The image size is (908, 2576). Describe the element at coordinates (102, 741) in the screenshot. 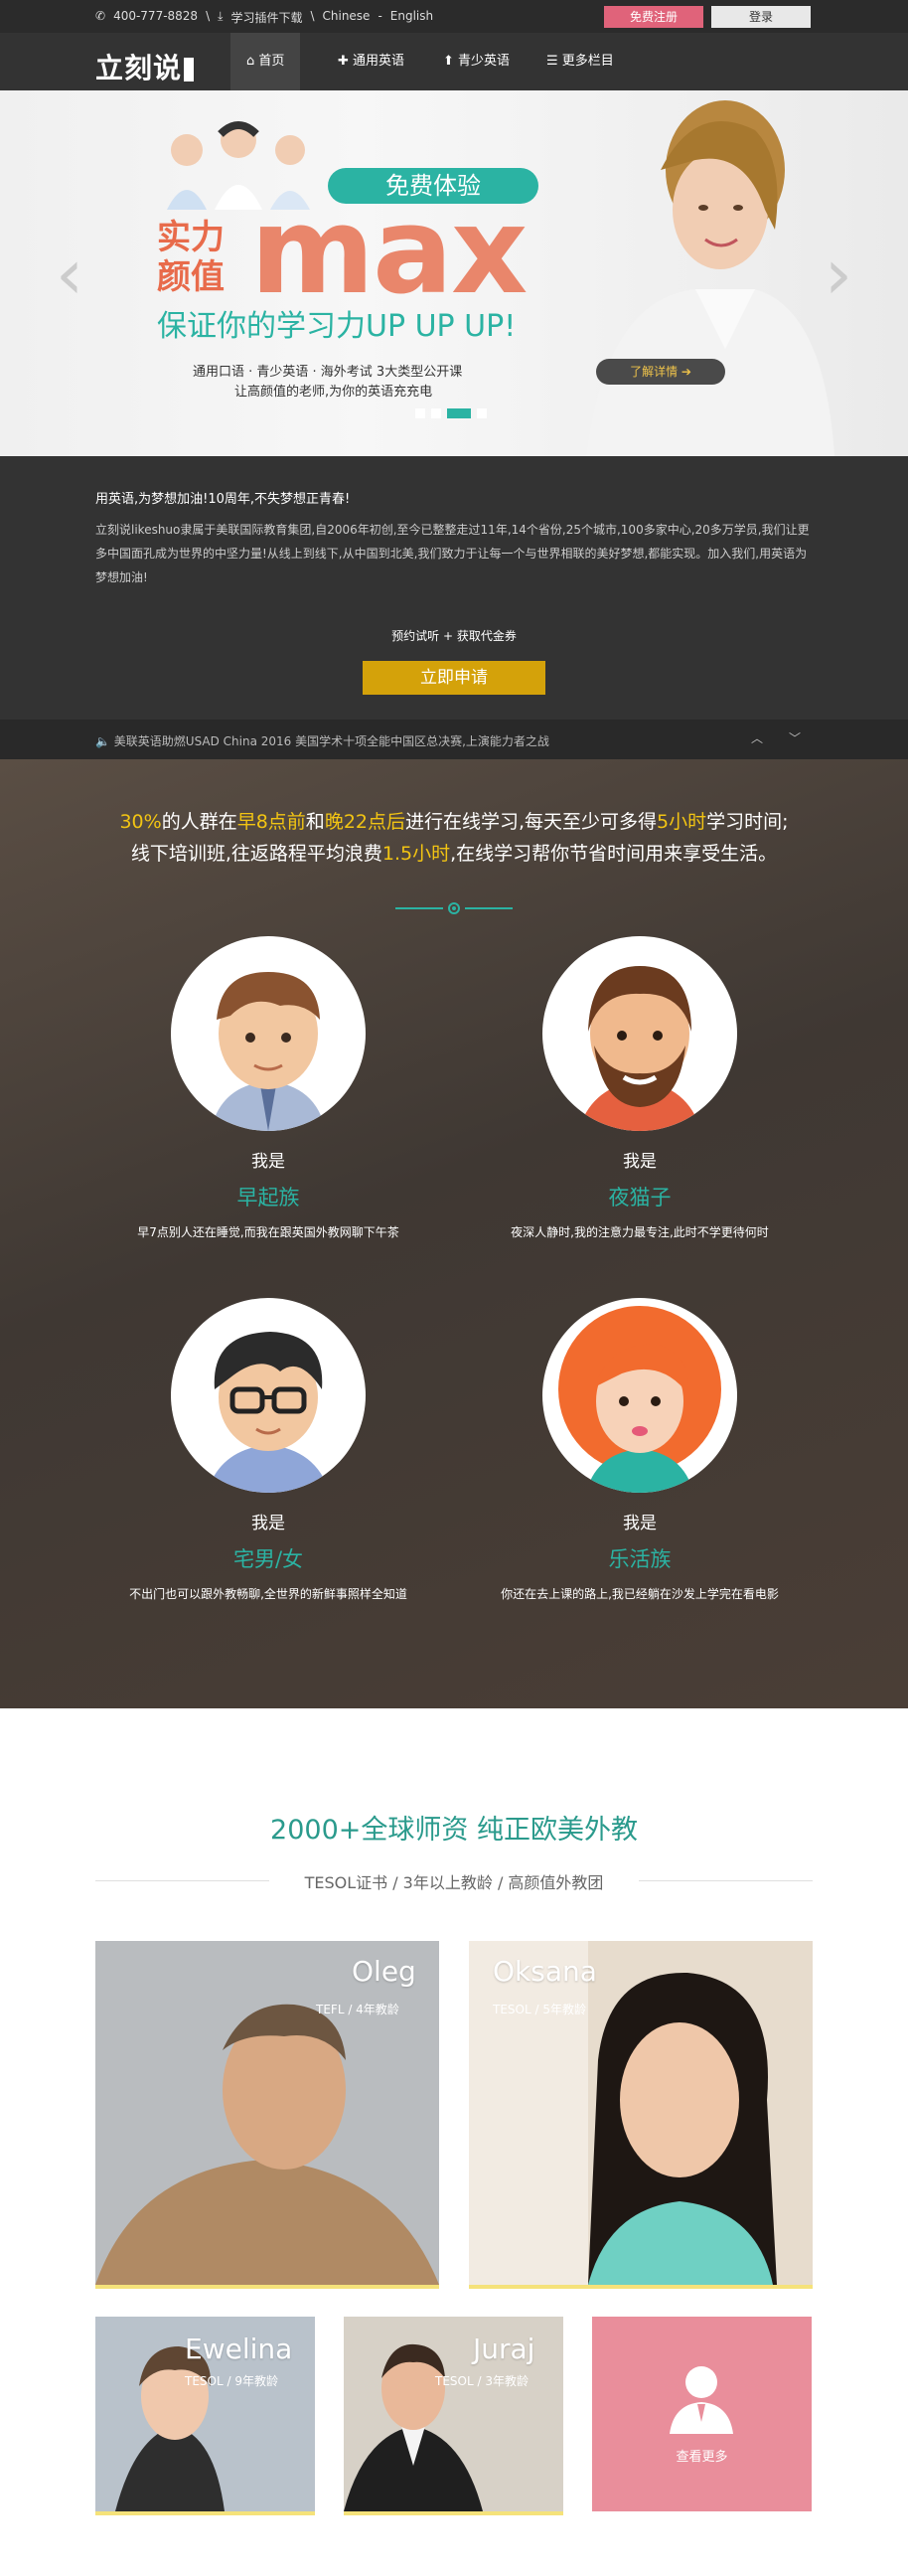

I see `speaker-icon: 🔈` at that location.